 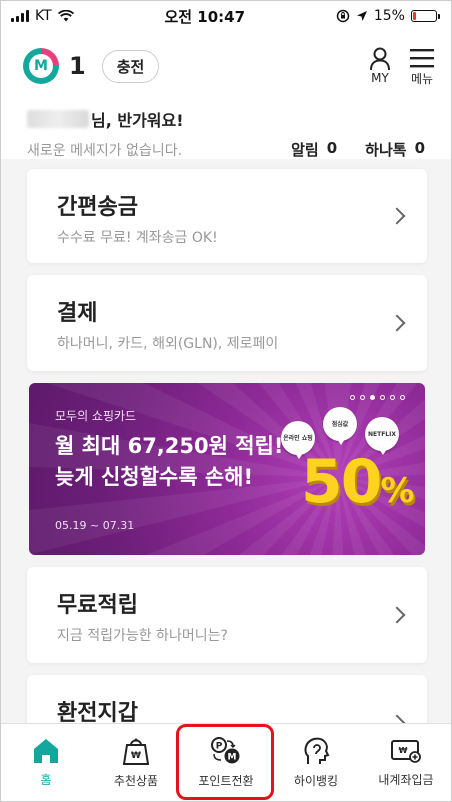 I want to click on gift-bag-icon: ₩, so click(x=136, y=751).